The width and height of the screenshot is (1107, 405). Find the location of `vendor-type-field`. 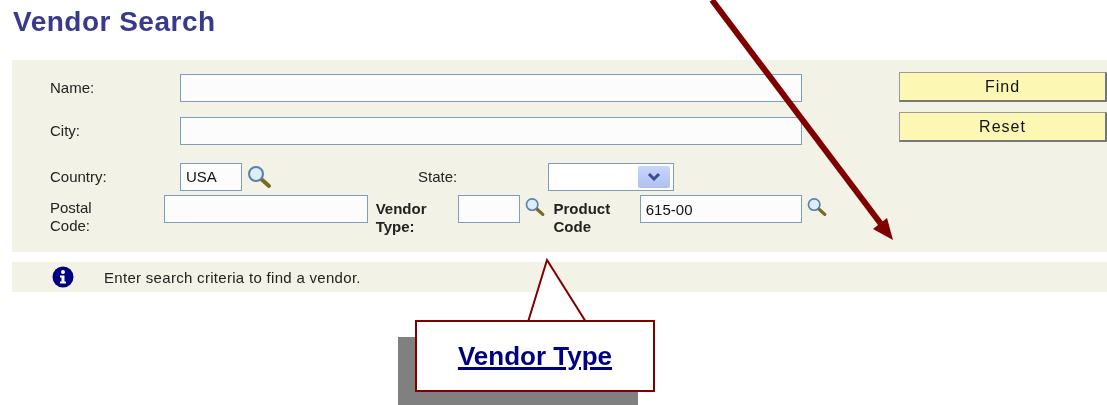

vendor-type-field is located at coordinates (489, 209).